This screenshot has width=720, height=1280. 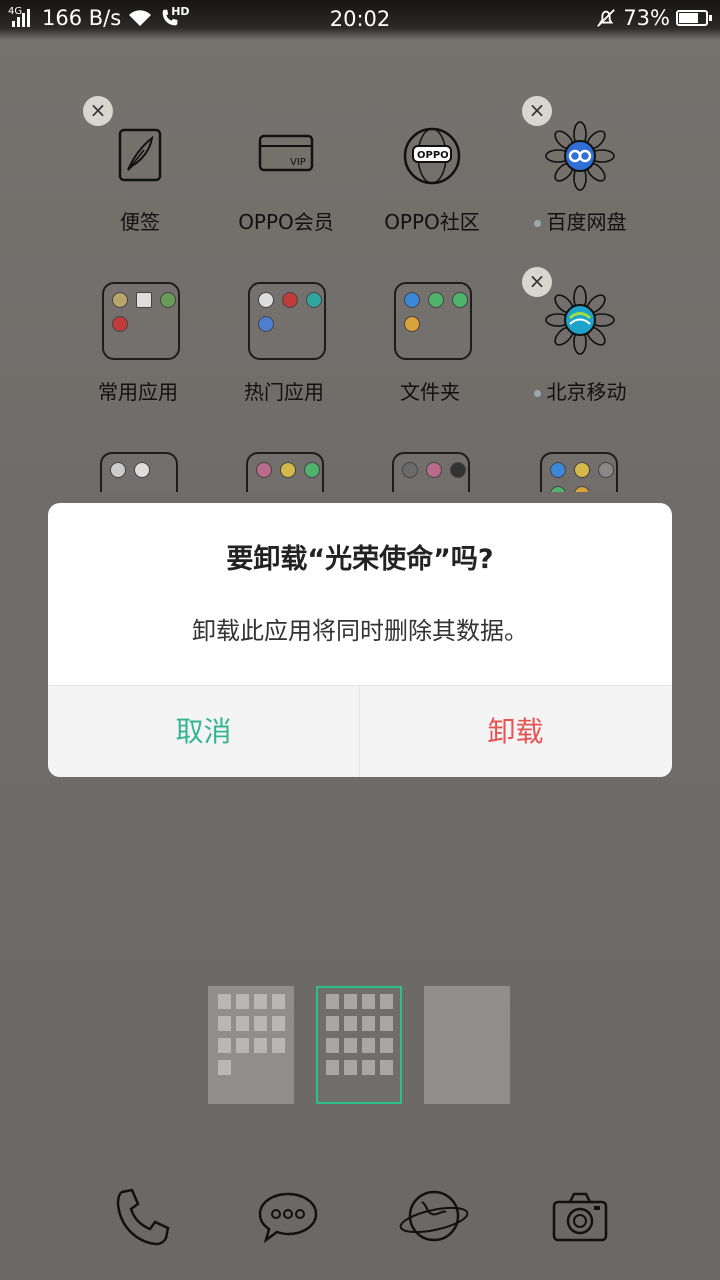 I want to click on uninstall-button: 卸载, so click(x=515, y=731).